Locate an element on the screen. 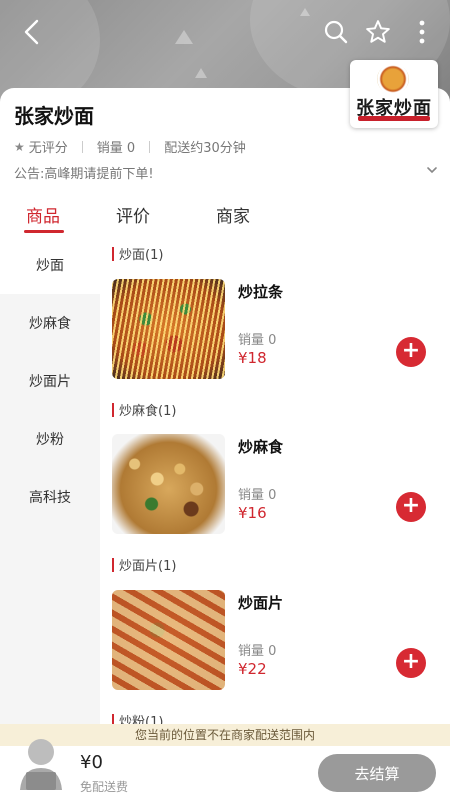 This screenshot has height=800, width=450. category-header: 炒麻食(1) is located at coordinates (144, 409).